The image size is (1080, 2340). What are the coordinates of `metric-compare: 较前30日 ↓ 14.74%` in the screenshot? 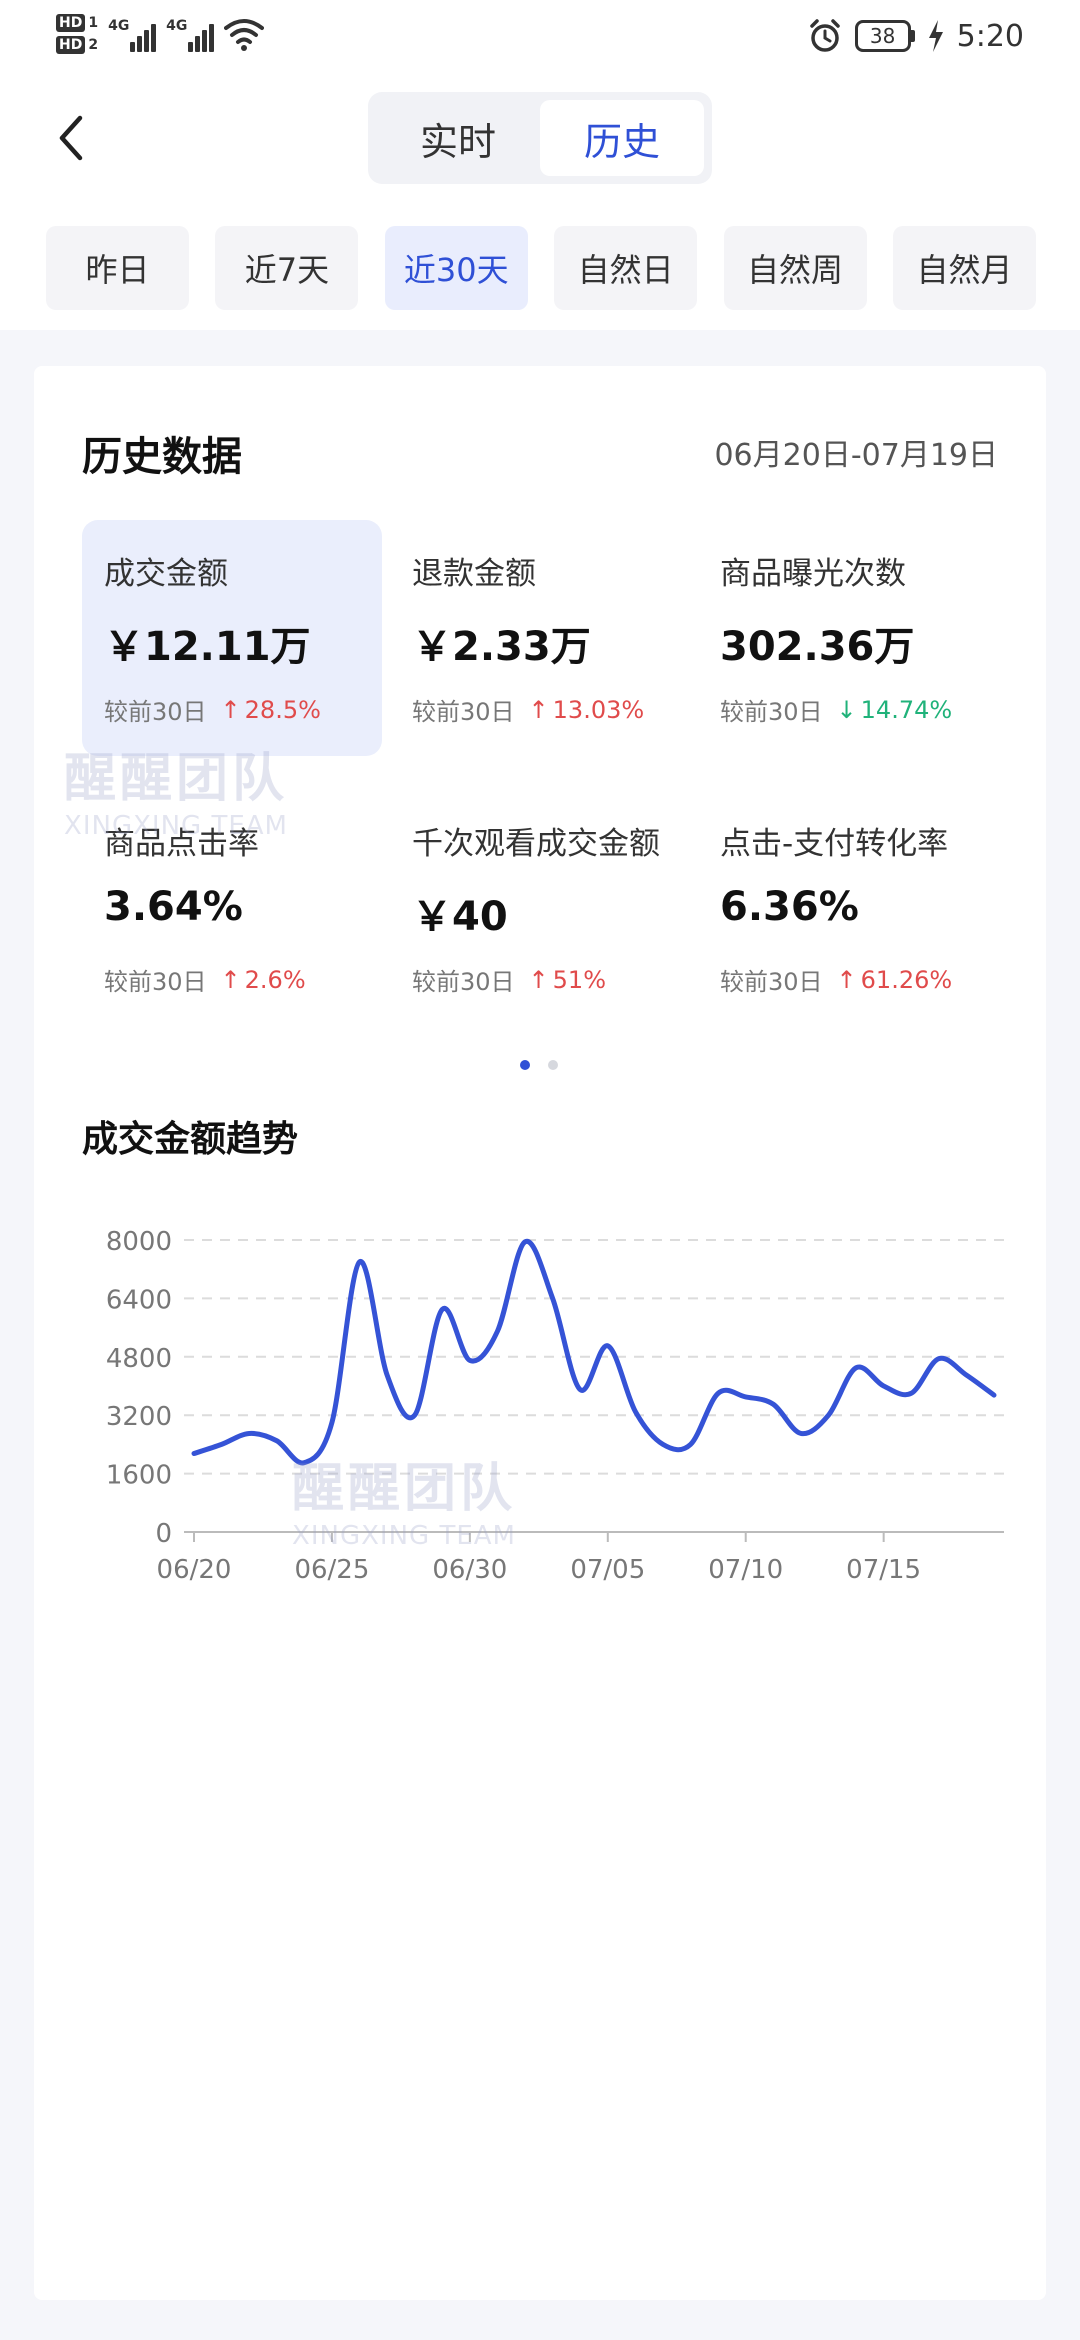 It's located at (836, 709).